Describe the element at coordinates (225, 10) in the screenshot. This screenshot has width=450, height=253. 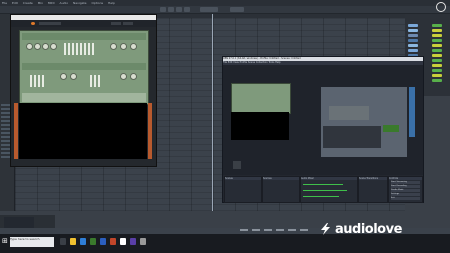
I see `transport-toolbar` at that location.